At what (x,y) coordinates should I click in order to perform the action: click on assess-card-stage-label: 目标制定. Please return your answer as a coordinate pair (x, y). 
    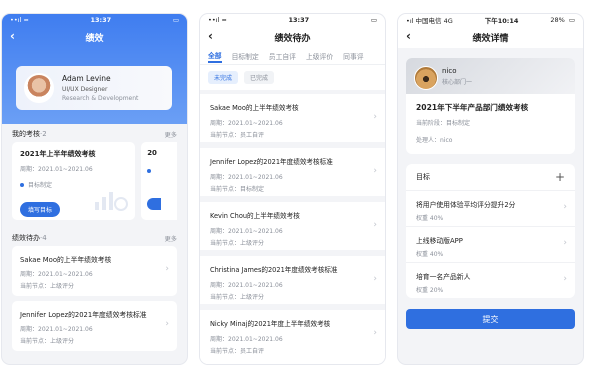
    Looking at the image, I should click on (40, 185).